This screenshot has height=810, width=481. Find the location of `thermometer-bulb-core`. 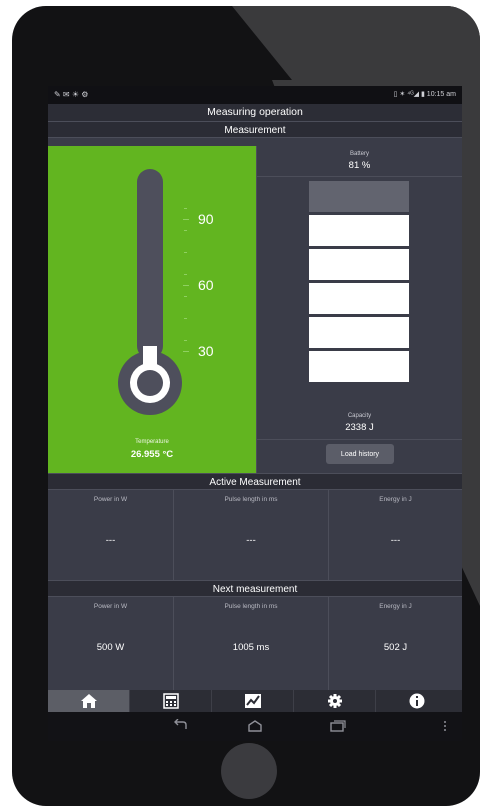

thermometer-bulb-core is located at coordinates (150, 383).